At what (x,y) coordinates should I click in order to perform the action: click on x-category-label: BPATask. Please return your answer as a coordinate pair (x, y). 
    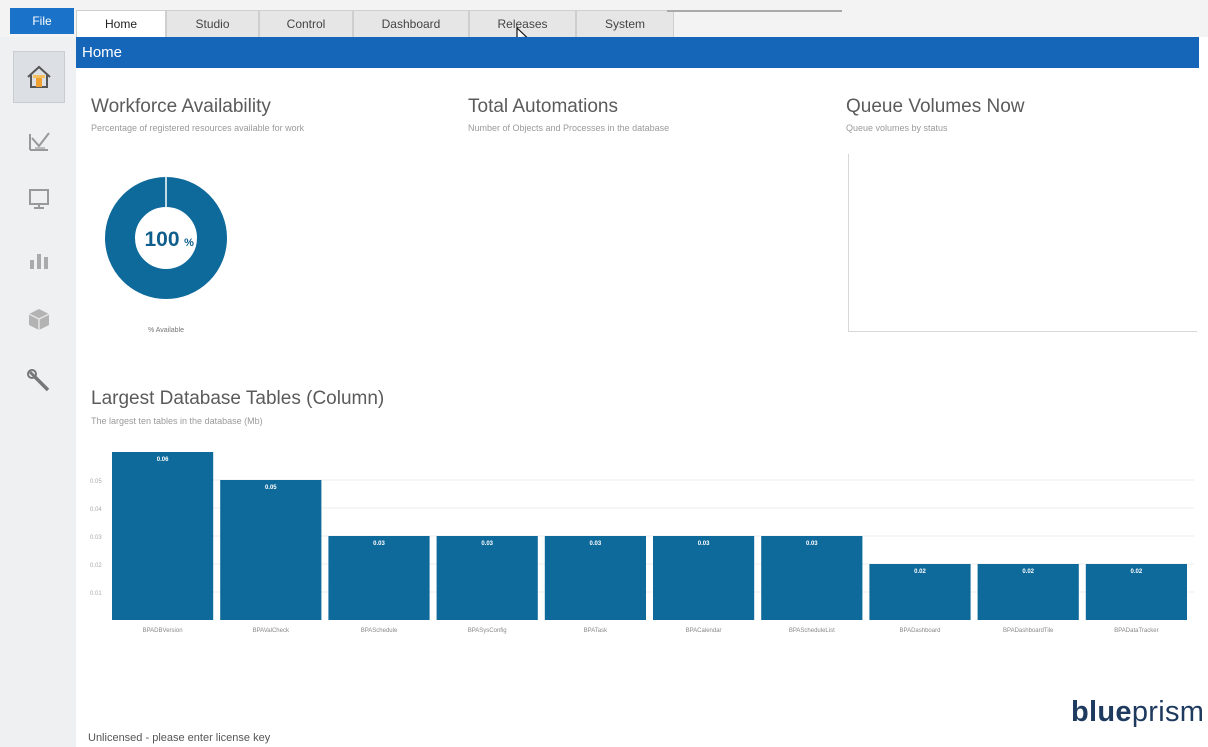
    Looking at the image, I should click on (596, 631).